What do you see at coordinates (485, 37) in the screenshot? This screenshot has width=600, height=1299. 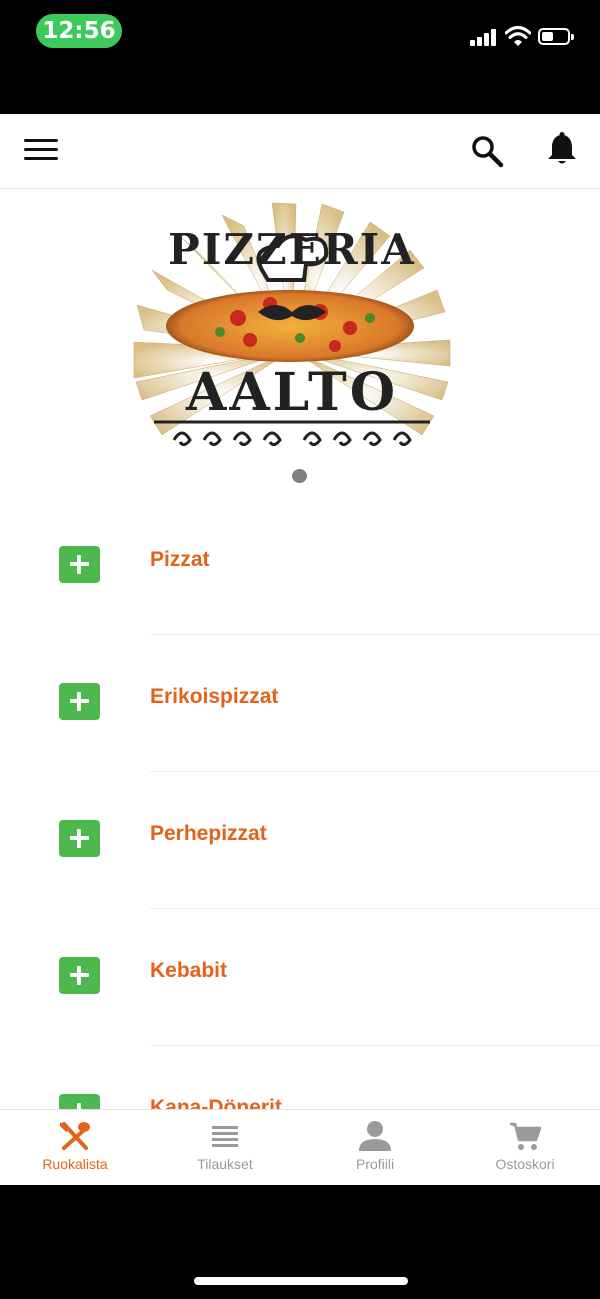 I see `signal-icon` at bounding box center [485, 37].